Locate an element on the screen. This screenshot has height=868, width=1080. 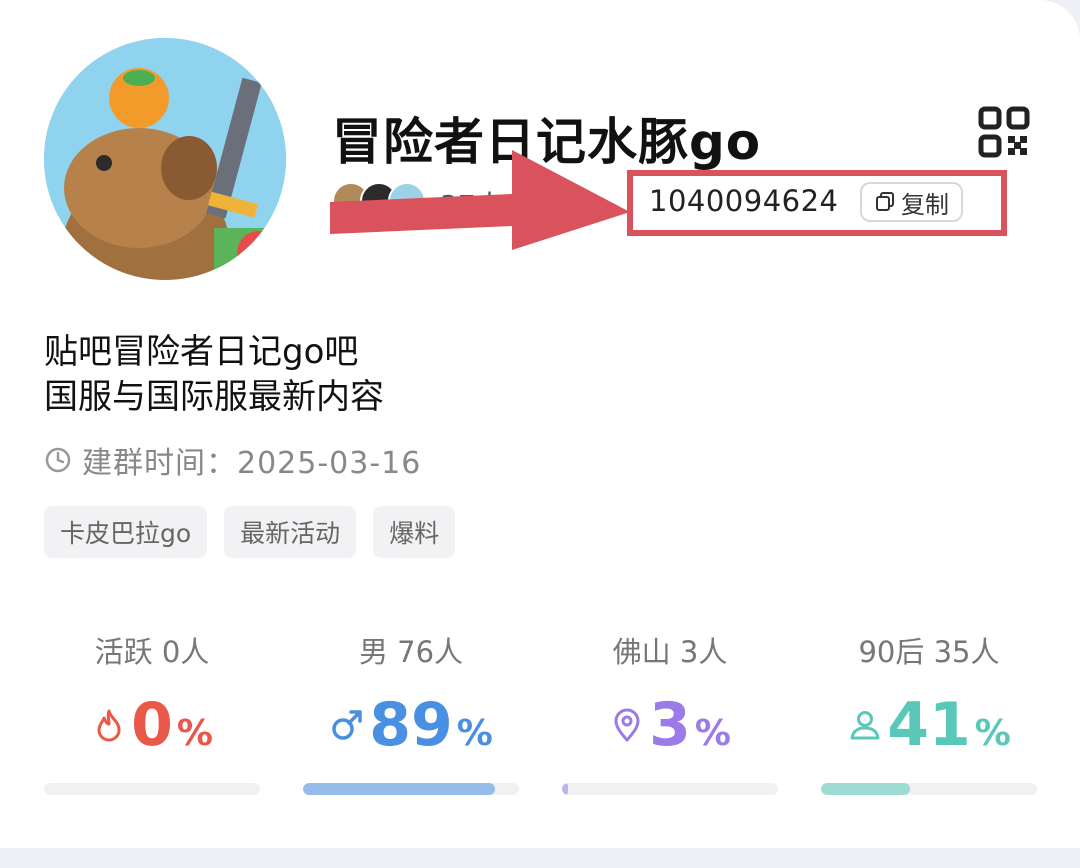
annotation-arrow is located at coordinates (480, 200).